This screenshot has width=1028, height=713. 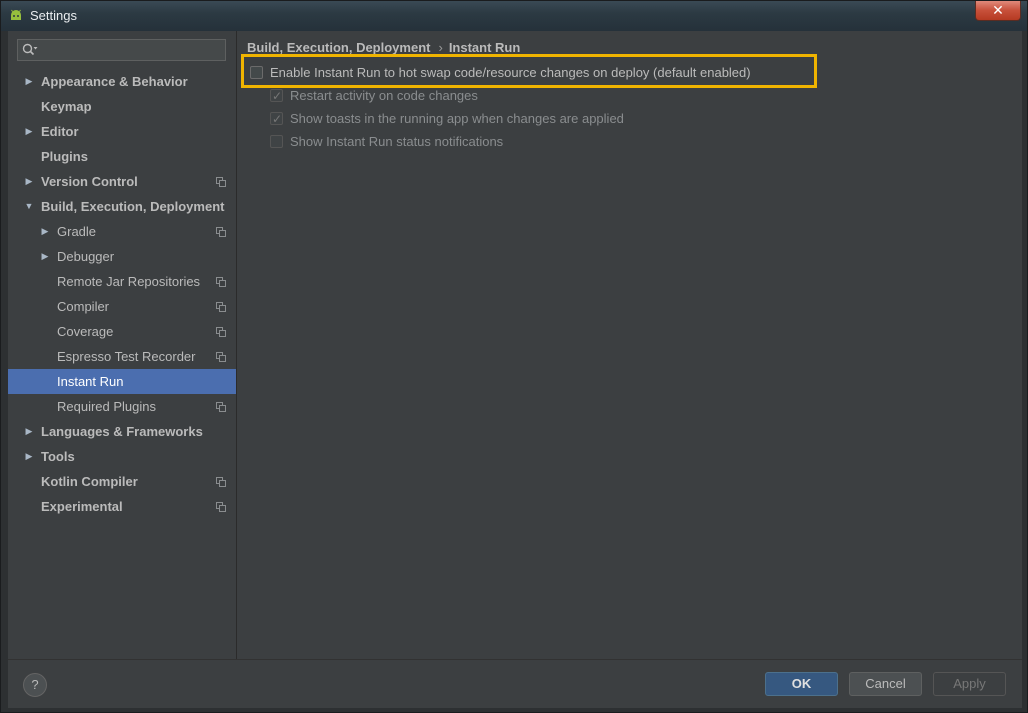 I want to click on sidebar-item-label: Editor, so click(x=60, y=131).